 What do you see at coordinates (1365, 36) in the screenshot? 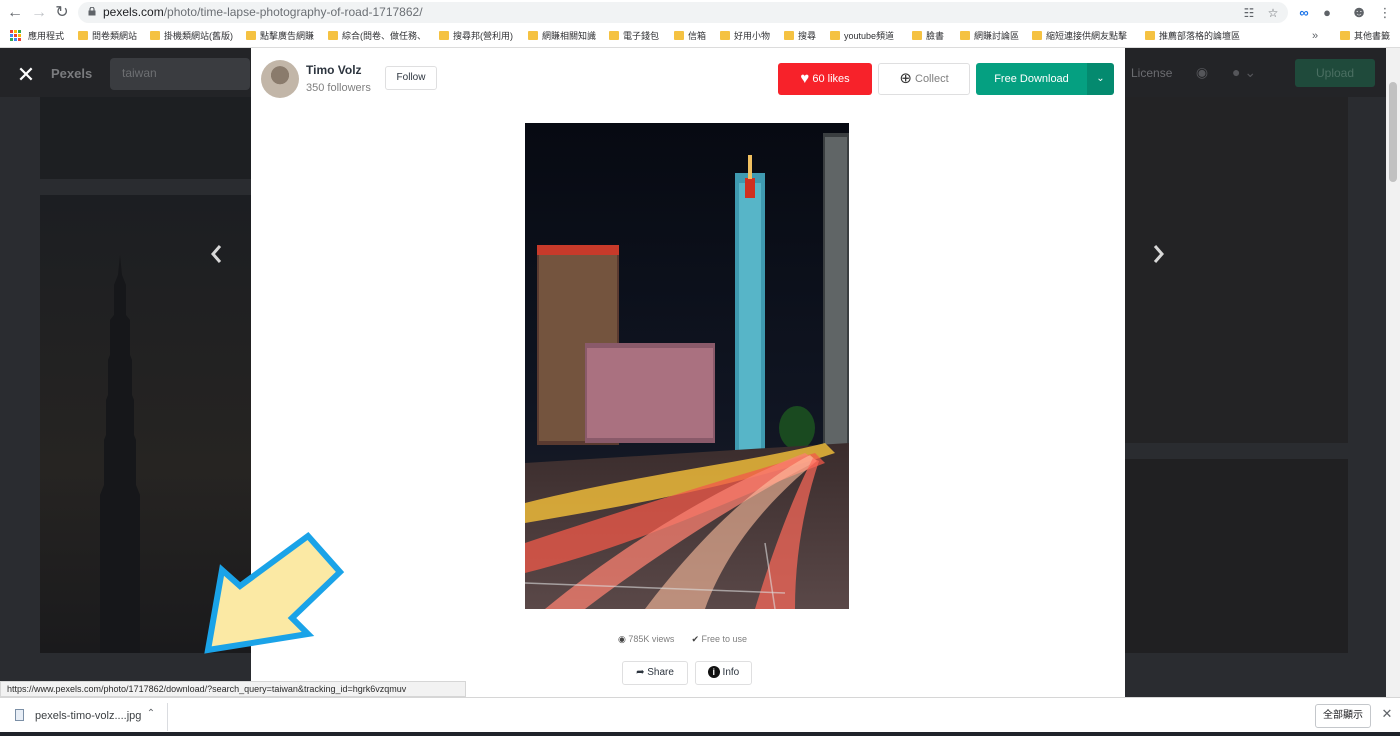
I see `bookmark-other: 其他書籤` at bounding box center [1365, 36].